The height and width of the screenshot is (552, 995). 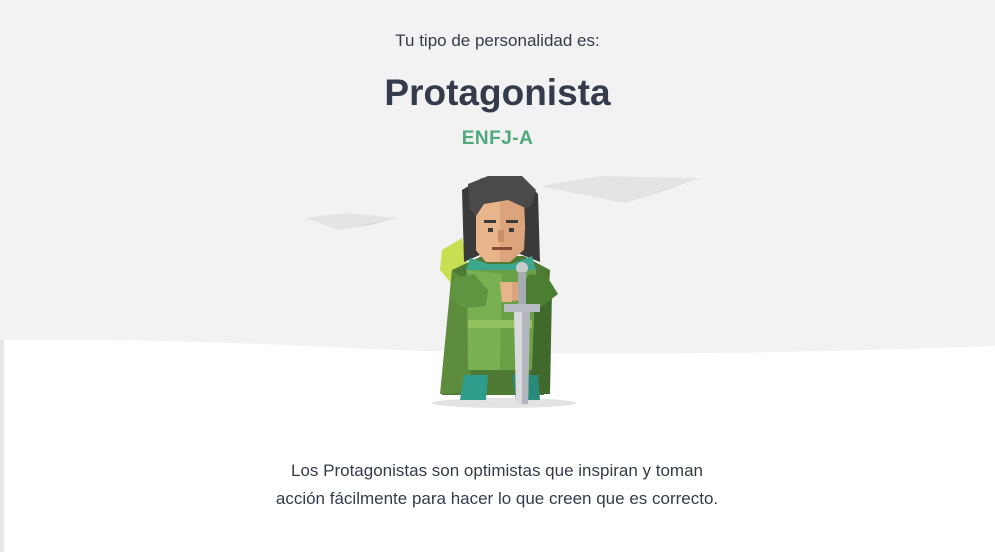 What do you see at coordinates (497, 40) in the screenshot?
I see `result-intro: Tu tipo de personalidad es:` at bounding box center [497, 40].